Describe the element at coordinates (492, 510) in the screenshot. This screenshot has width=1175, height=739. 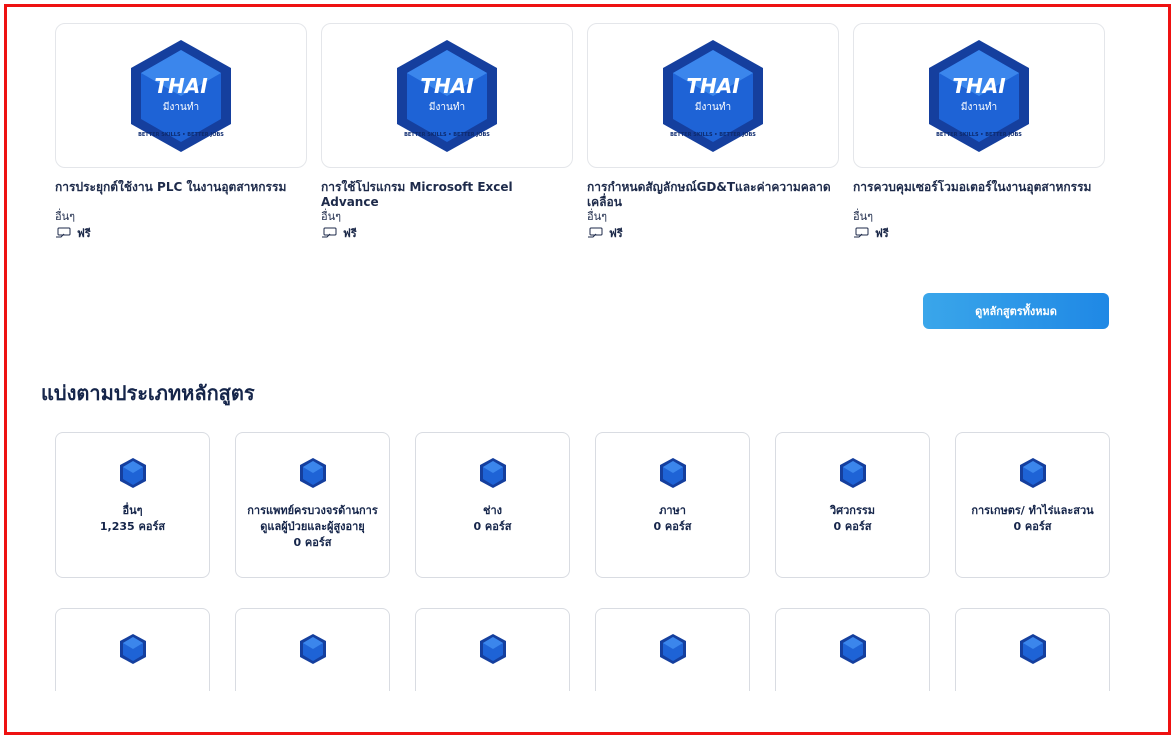
I see `category-name: ช่าง` at that location.